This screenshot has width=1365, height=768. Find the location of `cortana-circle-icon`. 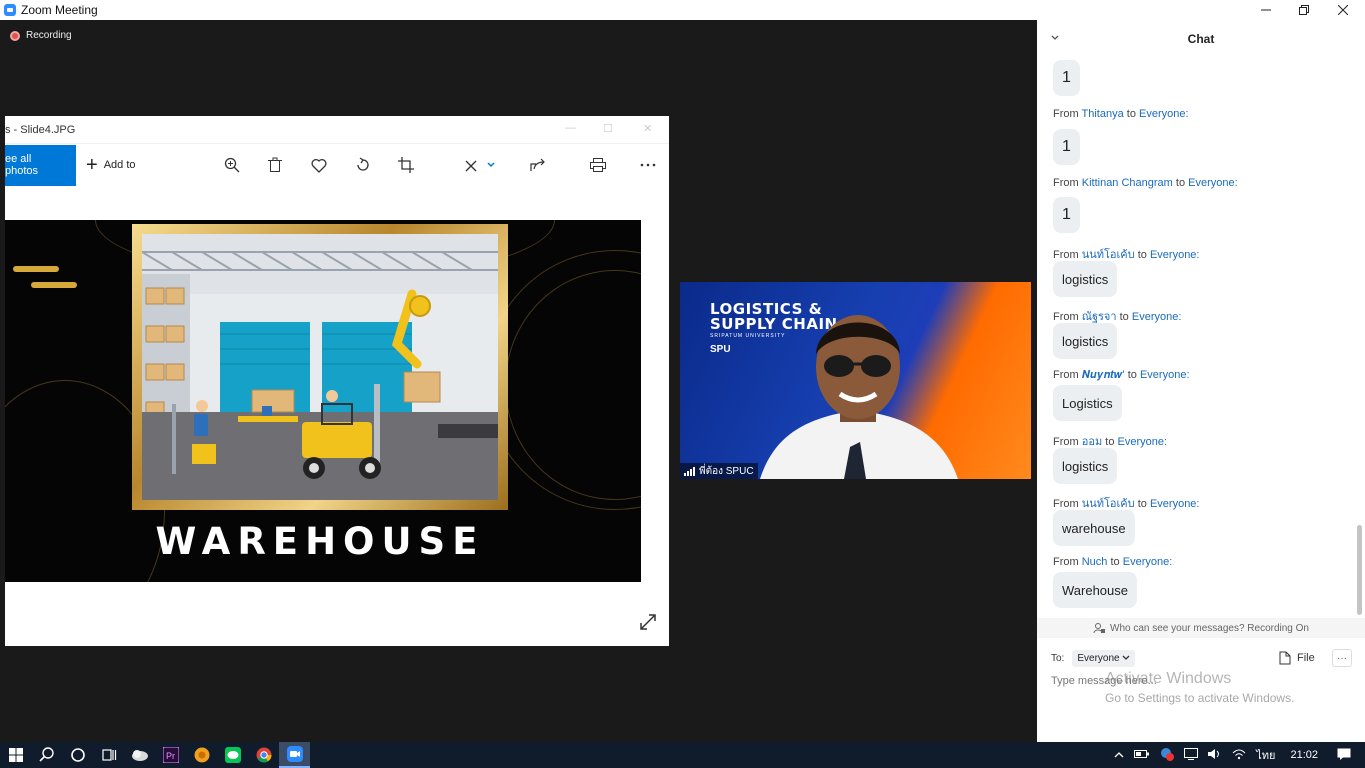

cortana-circle-icon is located at coordinates (77, 755).